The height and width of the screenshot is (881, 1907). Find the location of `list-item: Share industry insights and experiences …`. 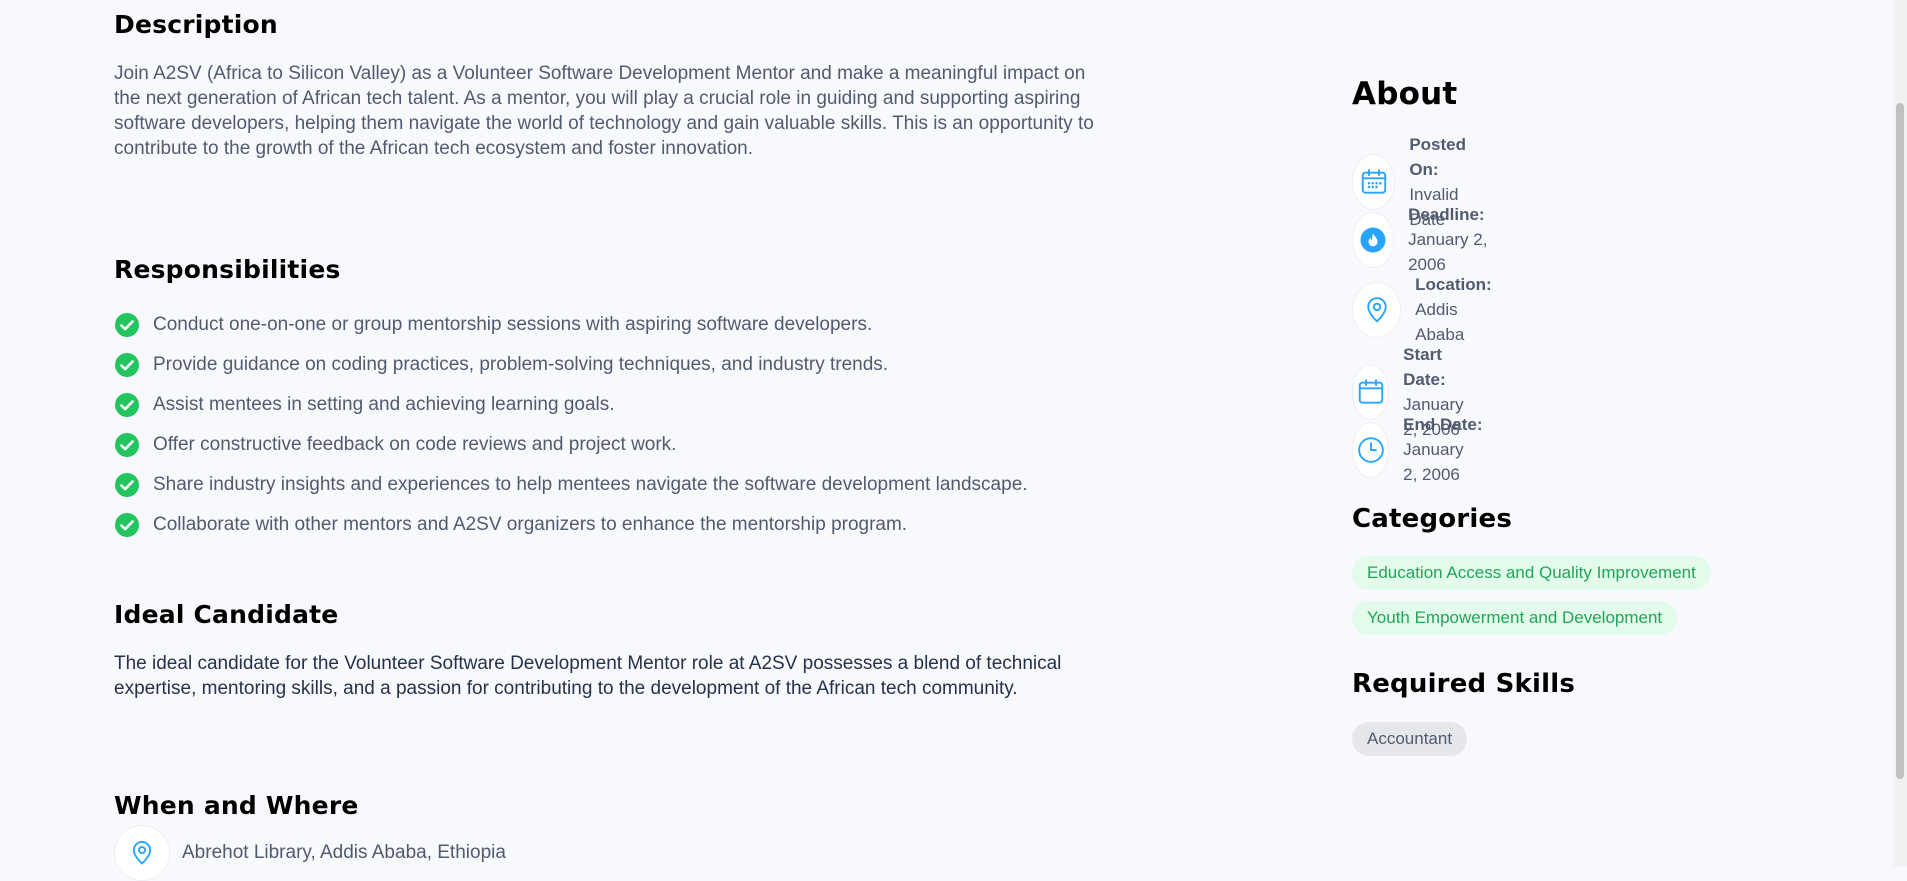

list-item: Share industry insights and experiences … is located at coordinates (571, 485).